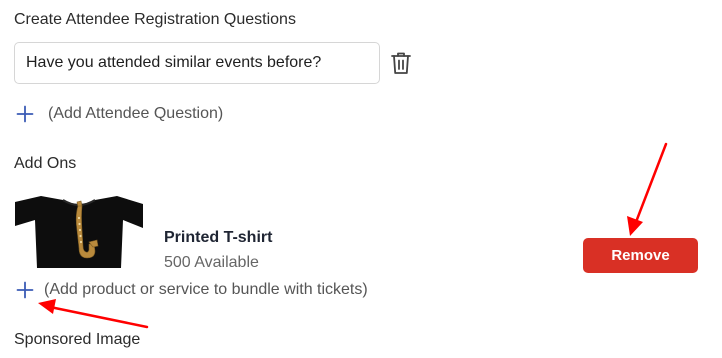 Image resolution: width=722 pixels, height=358 pixels. I want to click on product-availability: 500 Available, so click(211, 262).